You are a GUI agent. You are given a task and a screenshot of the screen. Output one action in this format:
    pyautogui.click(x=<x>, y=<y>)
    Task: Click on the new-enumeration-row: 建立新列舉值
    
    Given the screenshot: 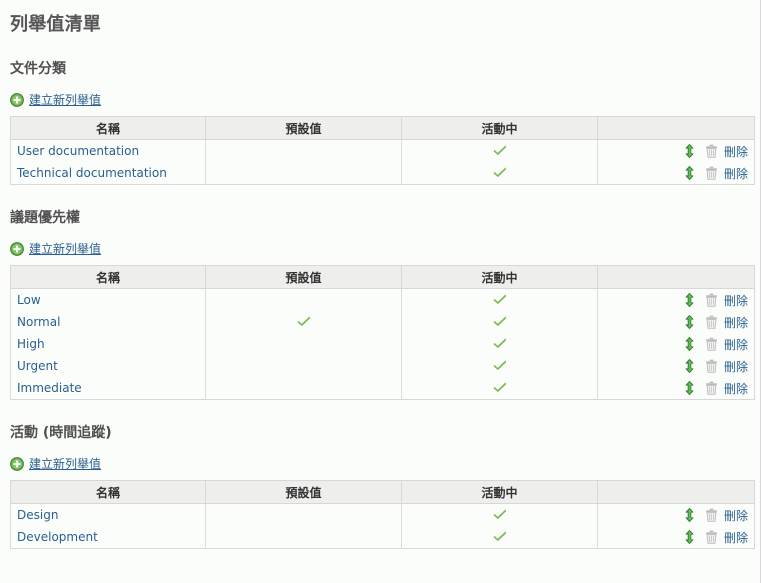 What is the action you would take?
    pyautogui.click(x=380, y=249)
    